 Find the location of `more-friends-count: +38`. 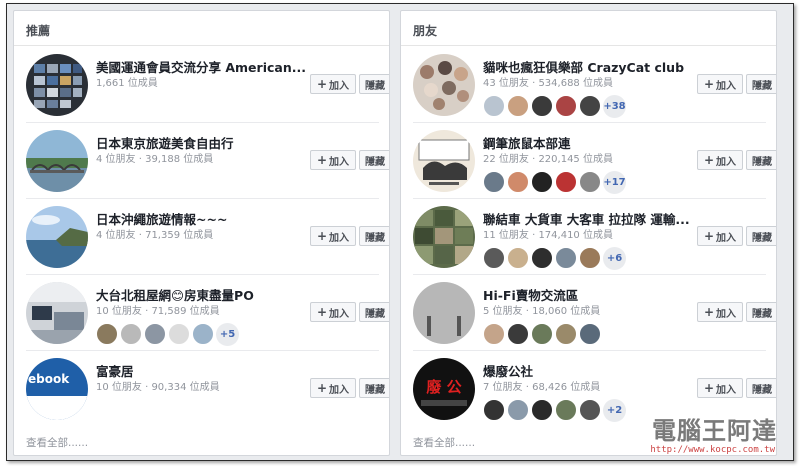

more-friends-count: +38 is located at coordinates (614, 106).